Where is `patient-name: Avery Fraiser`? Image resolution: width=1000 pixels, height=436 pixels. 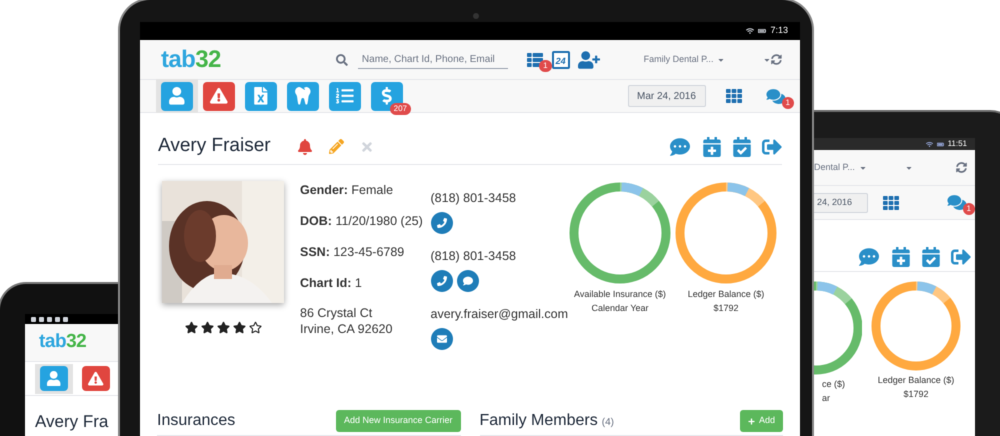
patient-name: Avery Fraiser is located at coordinates (214, 146).